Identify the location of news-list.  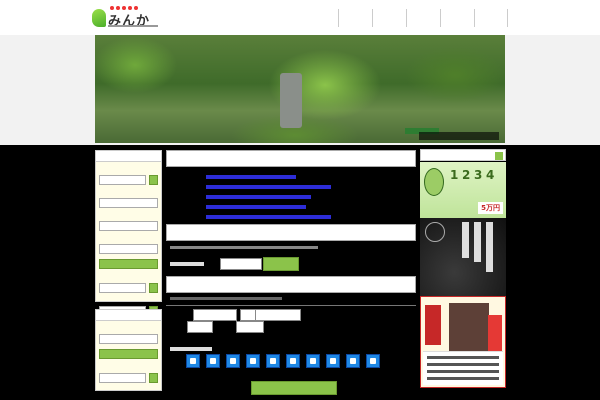
(292, 197).